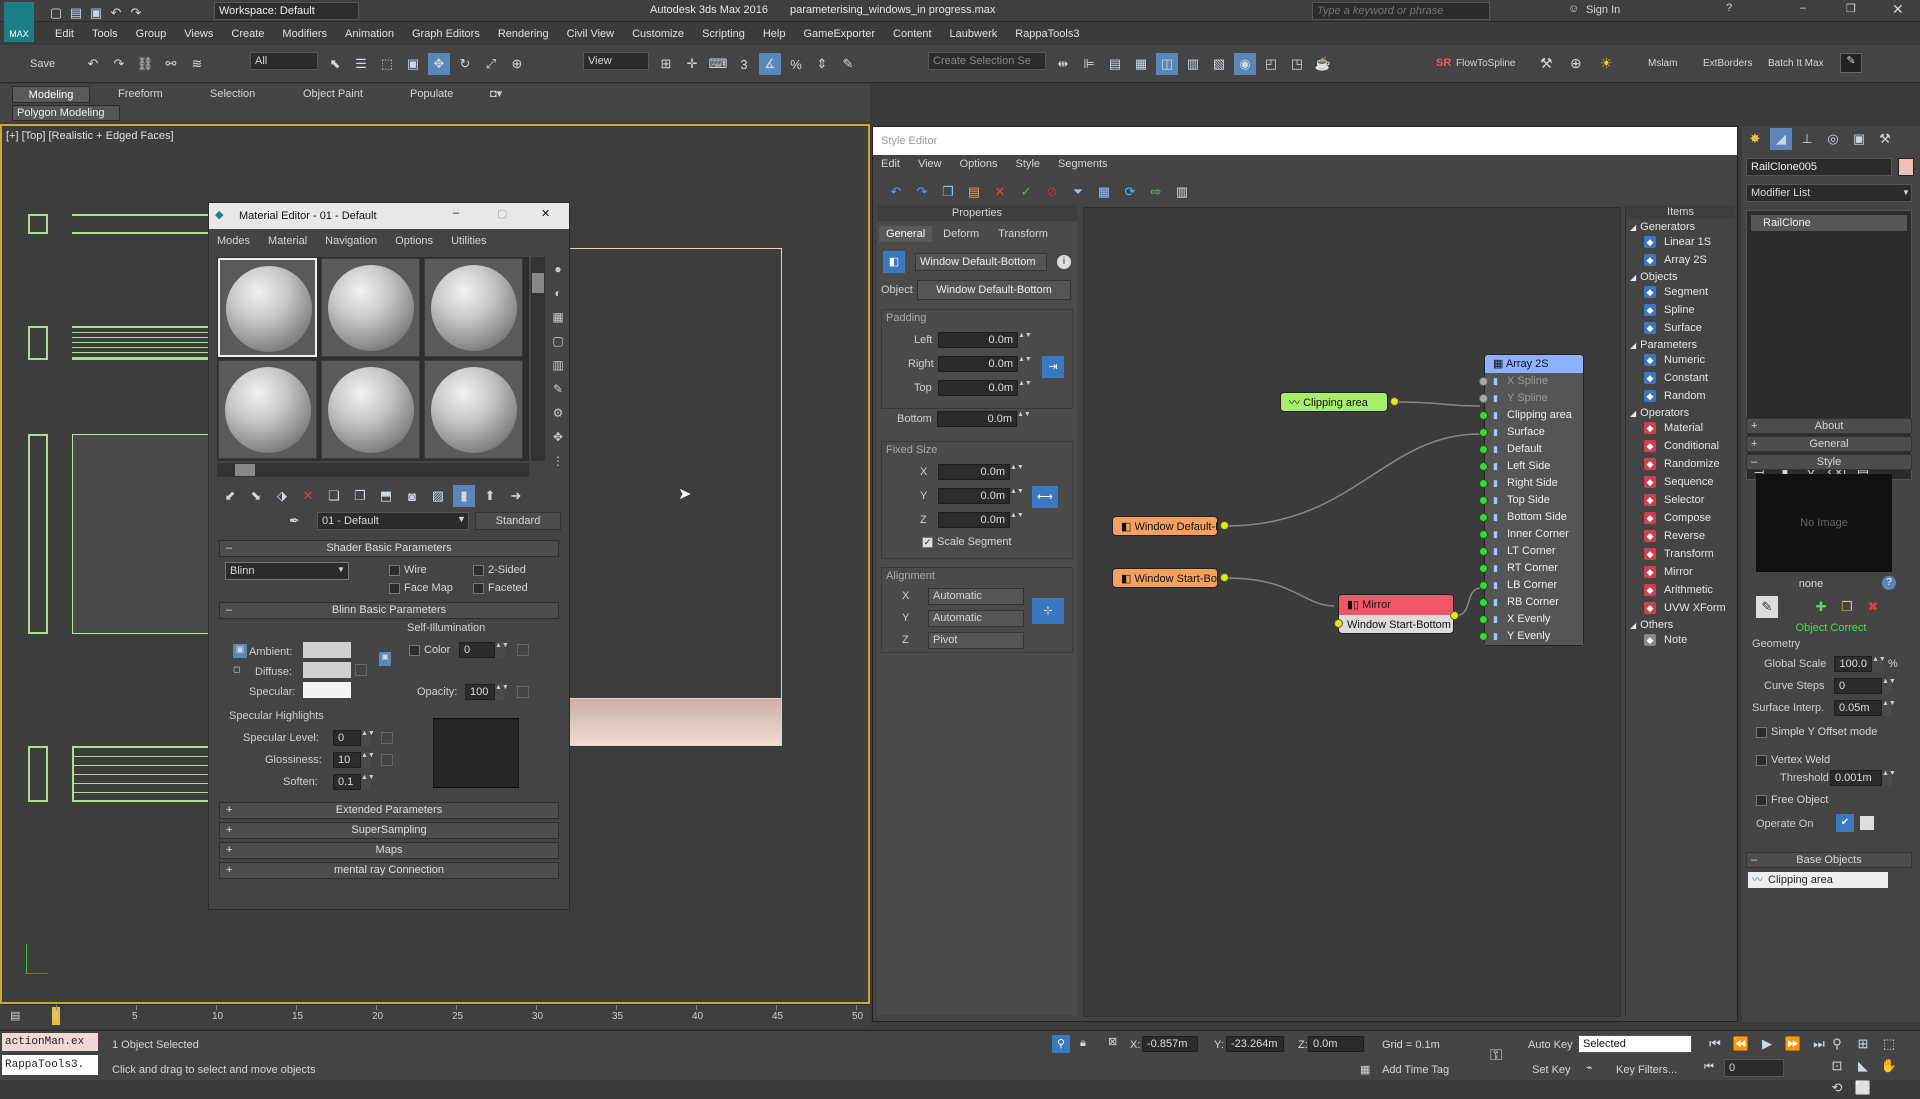  Describe the element at coordinates (906, 234) in the screenshot. I see `tab-general: General` at that location.